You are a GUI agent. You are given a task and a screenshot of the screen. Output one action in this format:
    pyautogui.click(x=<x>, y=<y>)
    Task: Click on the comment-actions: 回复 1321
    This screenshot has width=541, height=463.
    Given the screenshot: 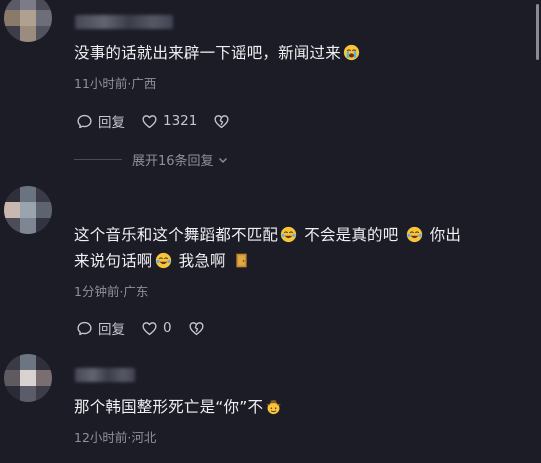 What is the action you would take?
    pyautogui.click(x=153, y=121)
    